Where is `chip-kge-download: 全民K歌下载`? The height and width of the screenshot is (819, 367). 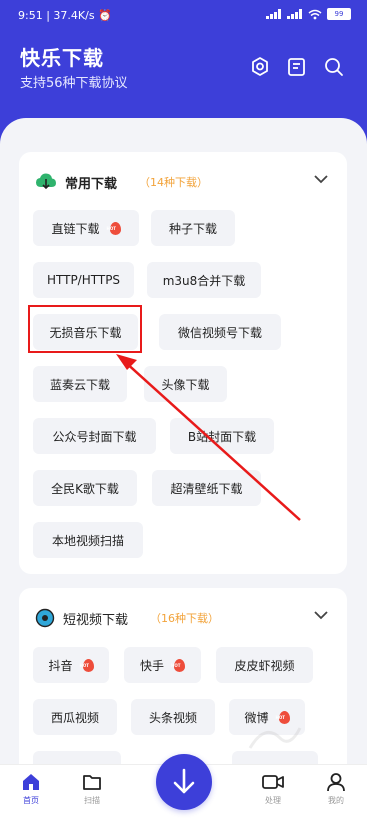
chip-kge-download: 全民K歌下载 is located at coordinates (85, 488).